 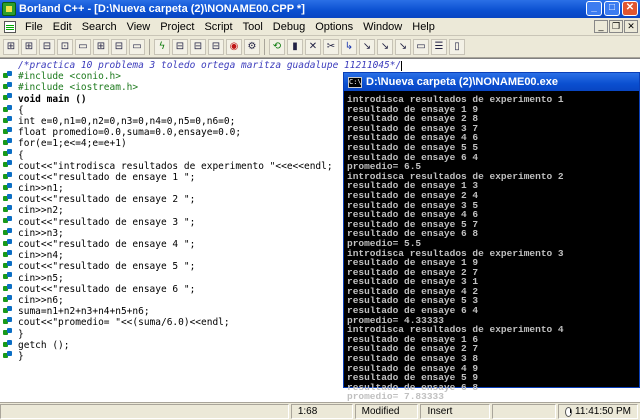 What do you see at coordinates (423, 27) in the screenshot?
I see `menu-help: Help` at bounding box center [423, 27].